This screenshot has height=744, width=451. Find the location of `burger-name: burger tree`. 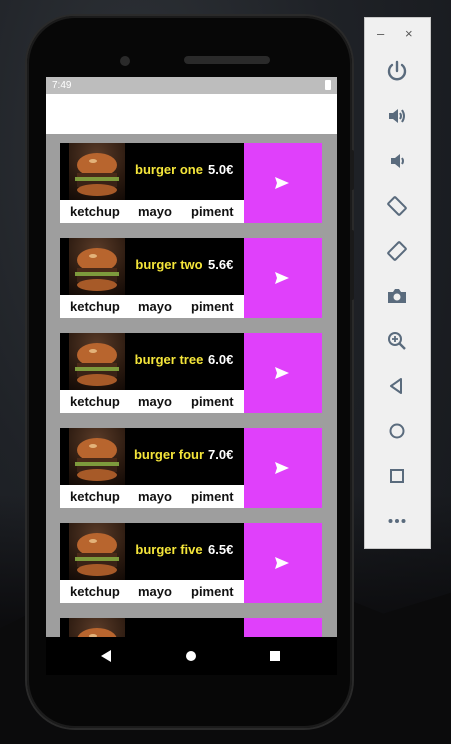

burger-name: burger tree is located at coordinates (169, 359).